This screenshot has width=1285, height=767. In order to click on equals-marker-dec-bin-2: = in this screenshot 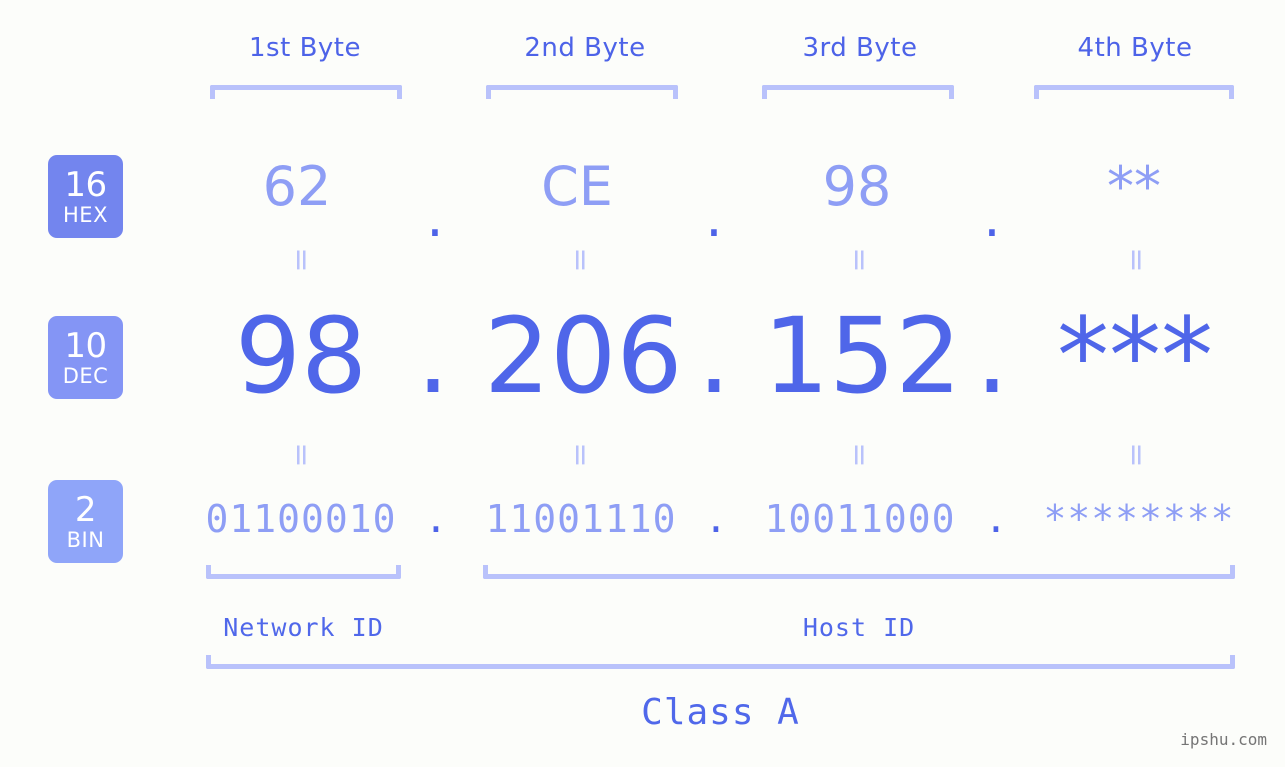, I will do `click(580, 455)`.